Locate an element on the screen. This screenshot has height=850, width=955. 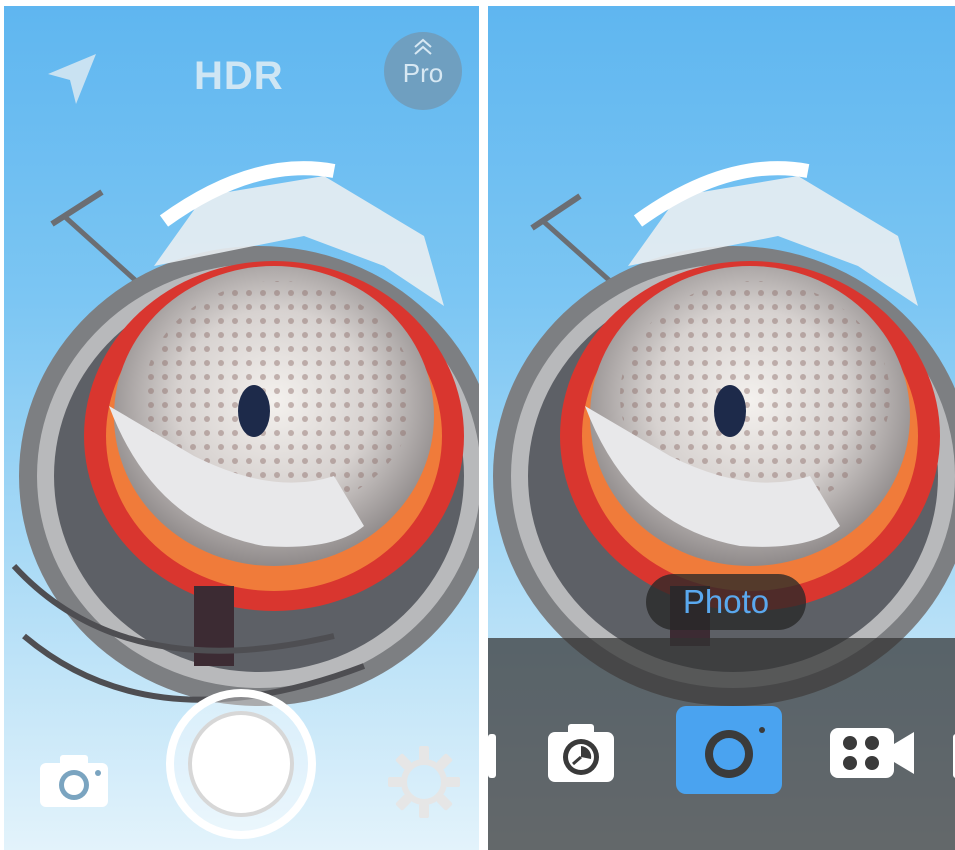
hdr-toggle: HDR is located at coordinates (239, 76).